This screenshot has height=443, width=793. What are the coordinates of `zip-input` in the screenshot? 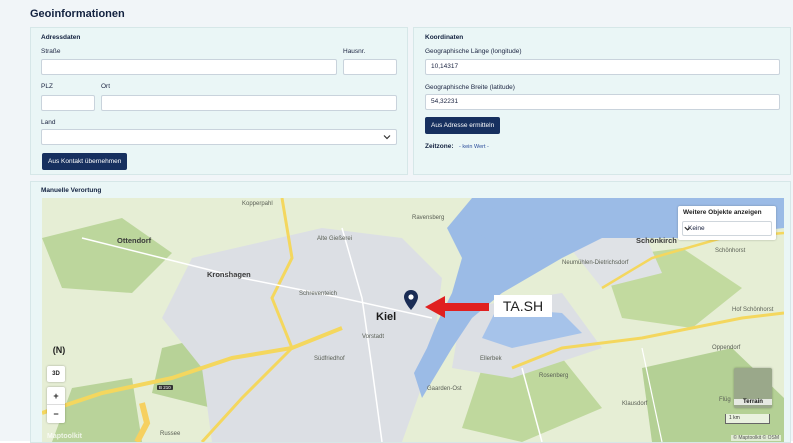 It's located at (68, 103).